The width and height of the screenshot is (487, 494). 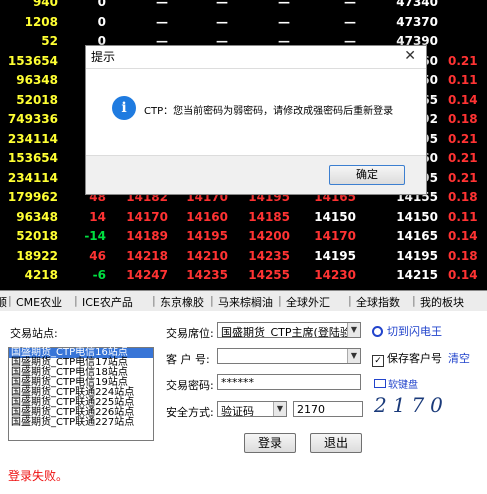 I want to click on login-status: 登录失败。, so click(x=38, y=476).